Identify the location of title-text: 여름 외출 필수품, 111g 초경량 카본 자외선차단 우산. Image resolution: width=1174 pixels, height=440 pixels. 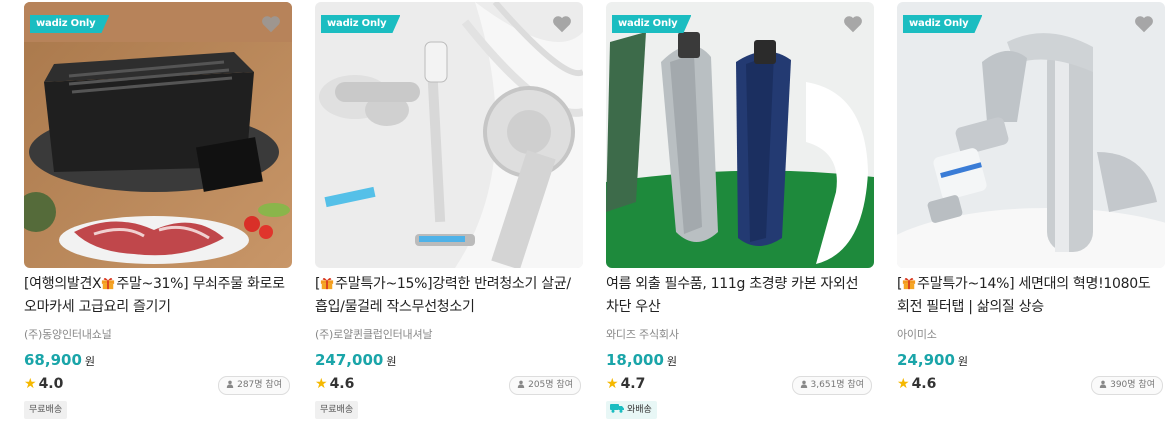
(732, 295).